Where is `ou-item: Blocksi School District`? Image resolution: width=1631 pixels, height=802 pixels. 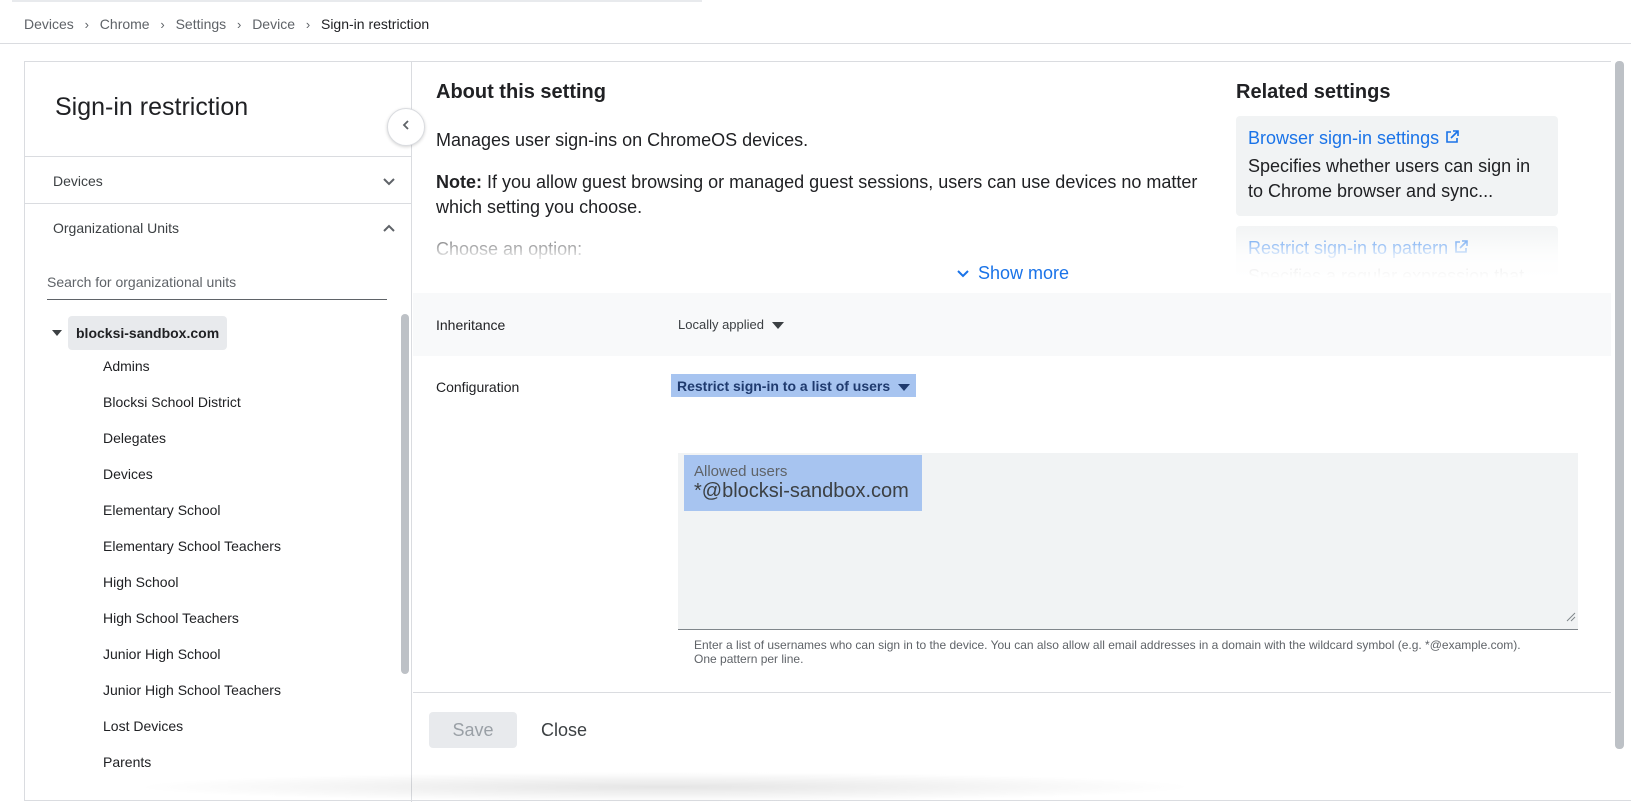 ou-item: Blocksi School District is located at coordinates (192, 402).